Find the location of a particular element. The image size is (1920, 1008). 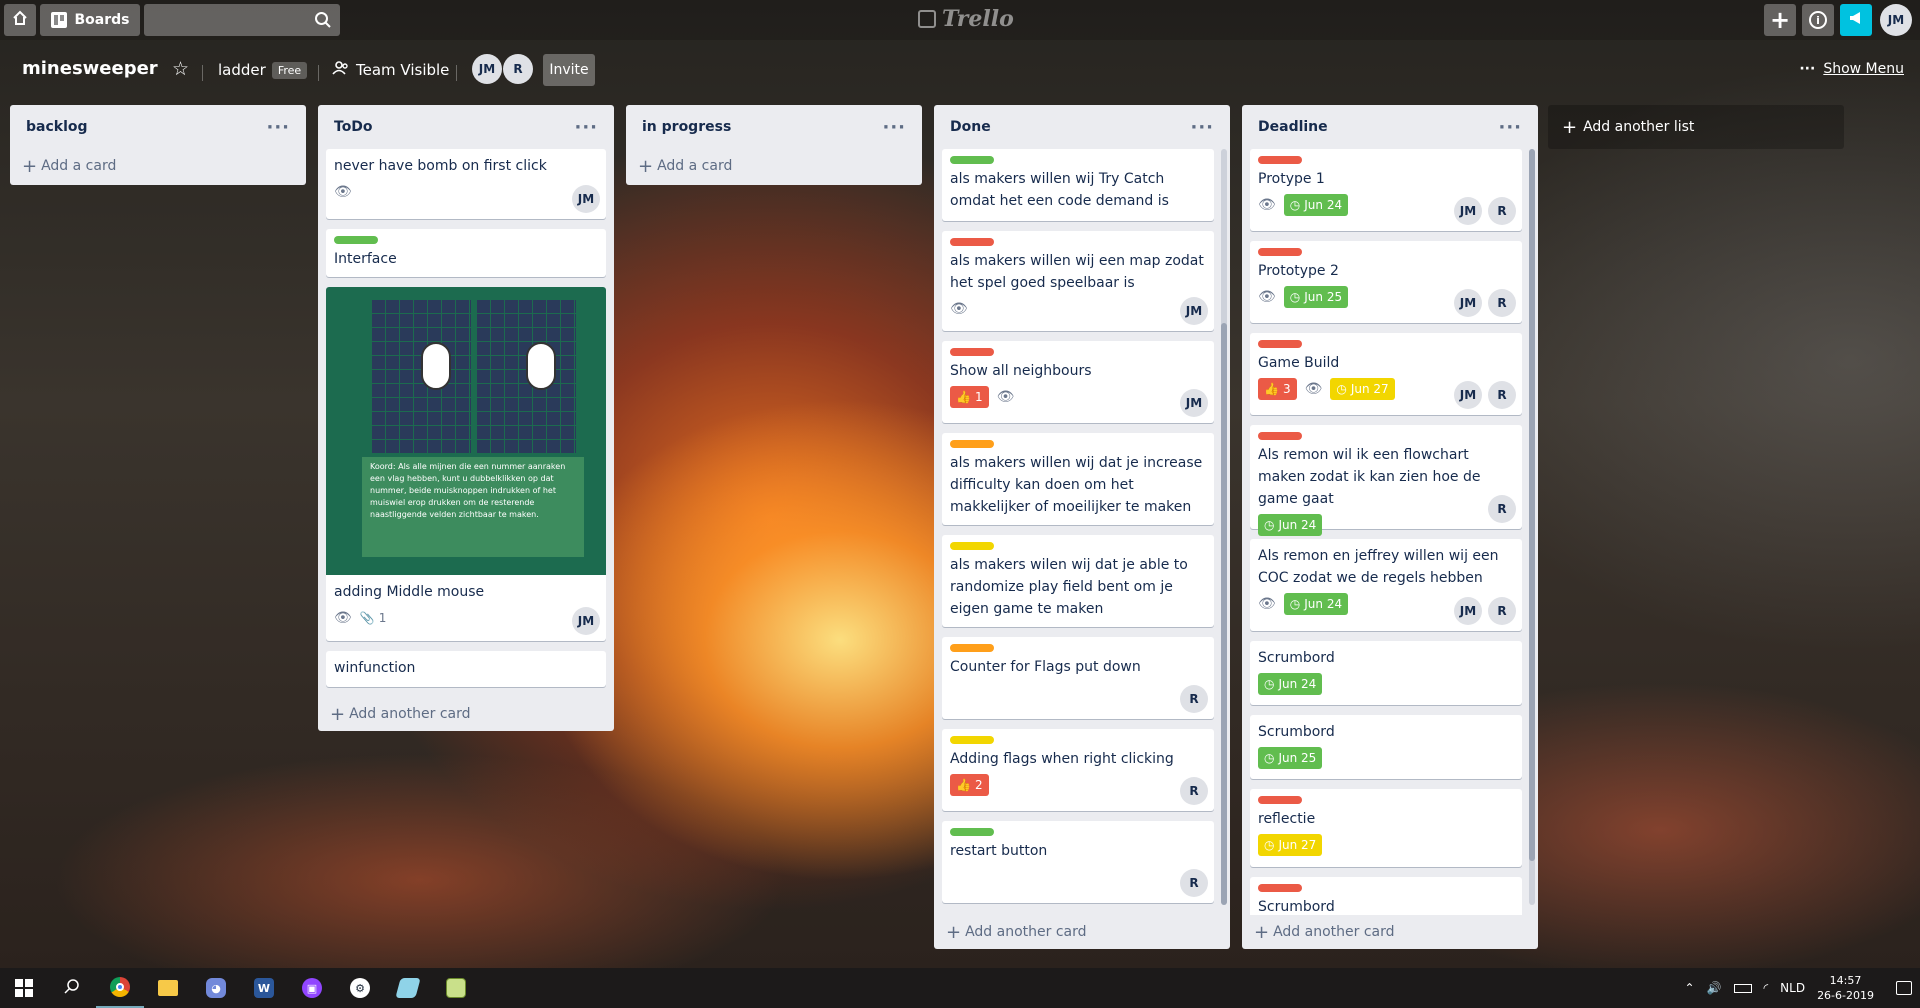

team-button: ladder Free is located at coordinates (263, 70).